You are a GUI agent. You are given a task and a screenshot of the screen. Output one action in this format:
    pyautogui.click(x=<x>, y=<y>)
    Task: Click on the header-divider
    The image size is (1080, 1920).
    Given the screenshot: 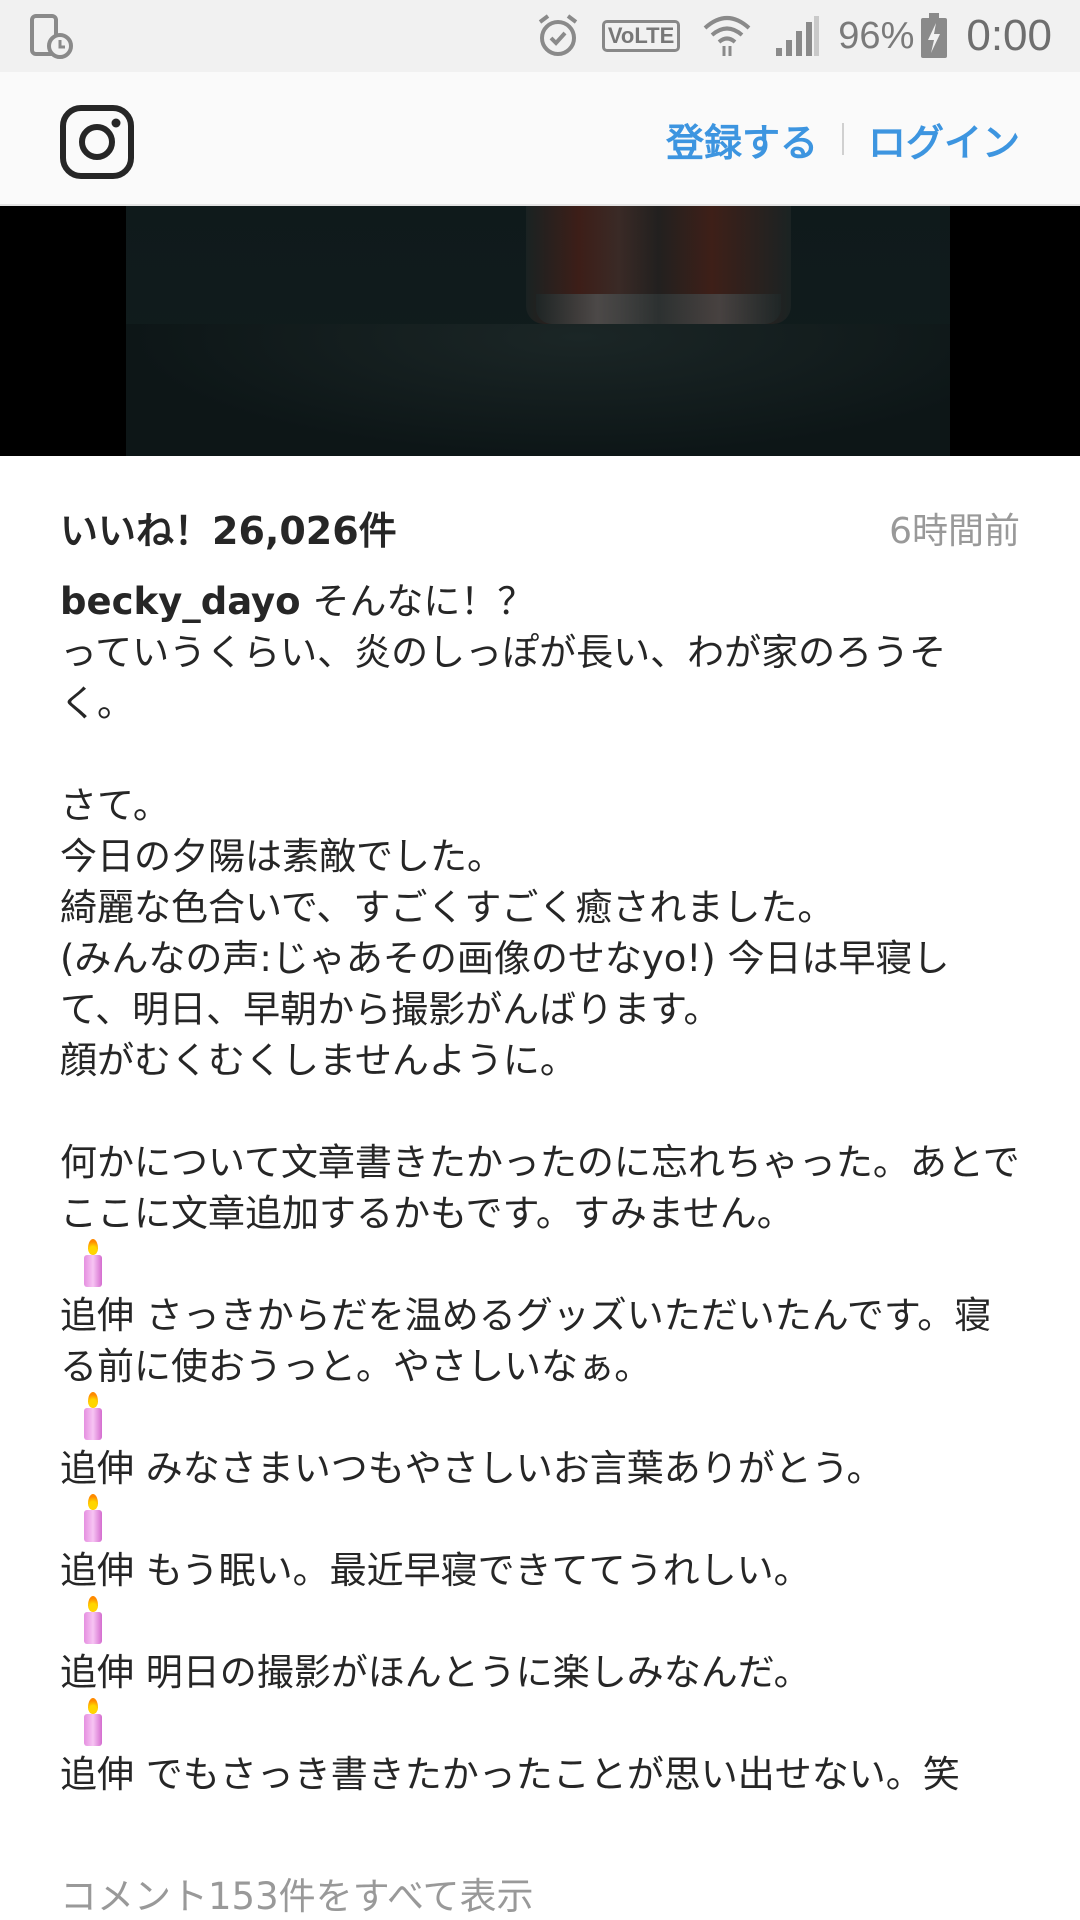 What is the action you would take?
    pyautogui.click(x=842, y=139)
    